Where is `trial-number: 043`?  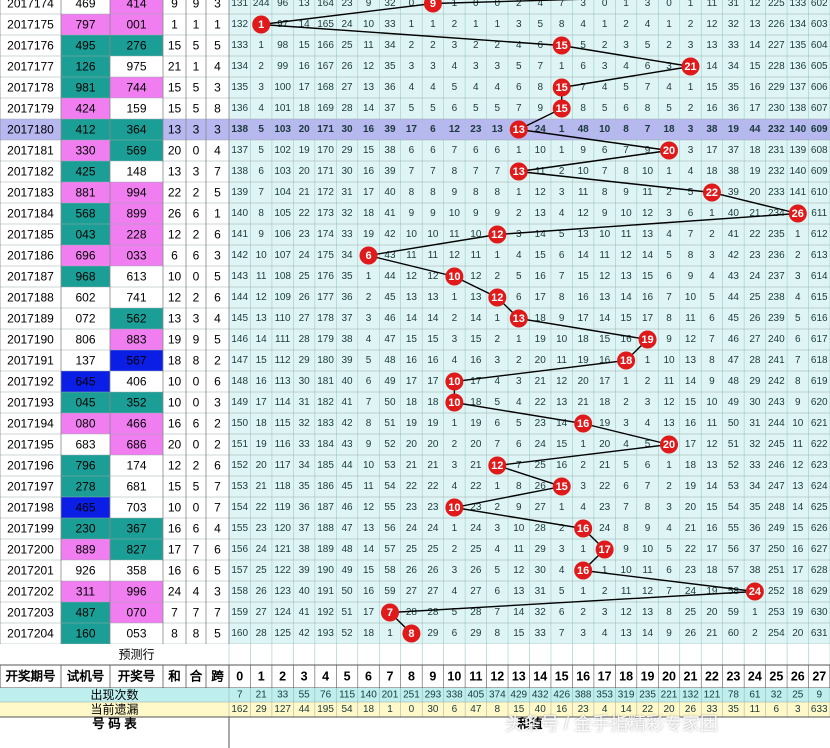 trial-number: 043 is located at coordinates (85, 235).